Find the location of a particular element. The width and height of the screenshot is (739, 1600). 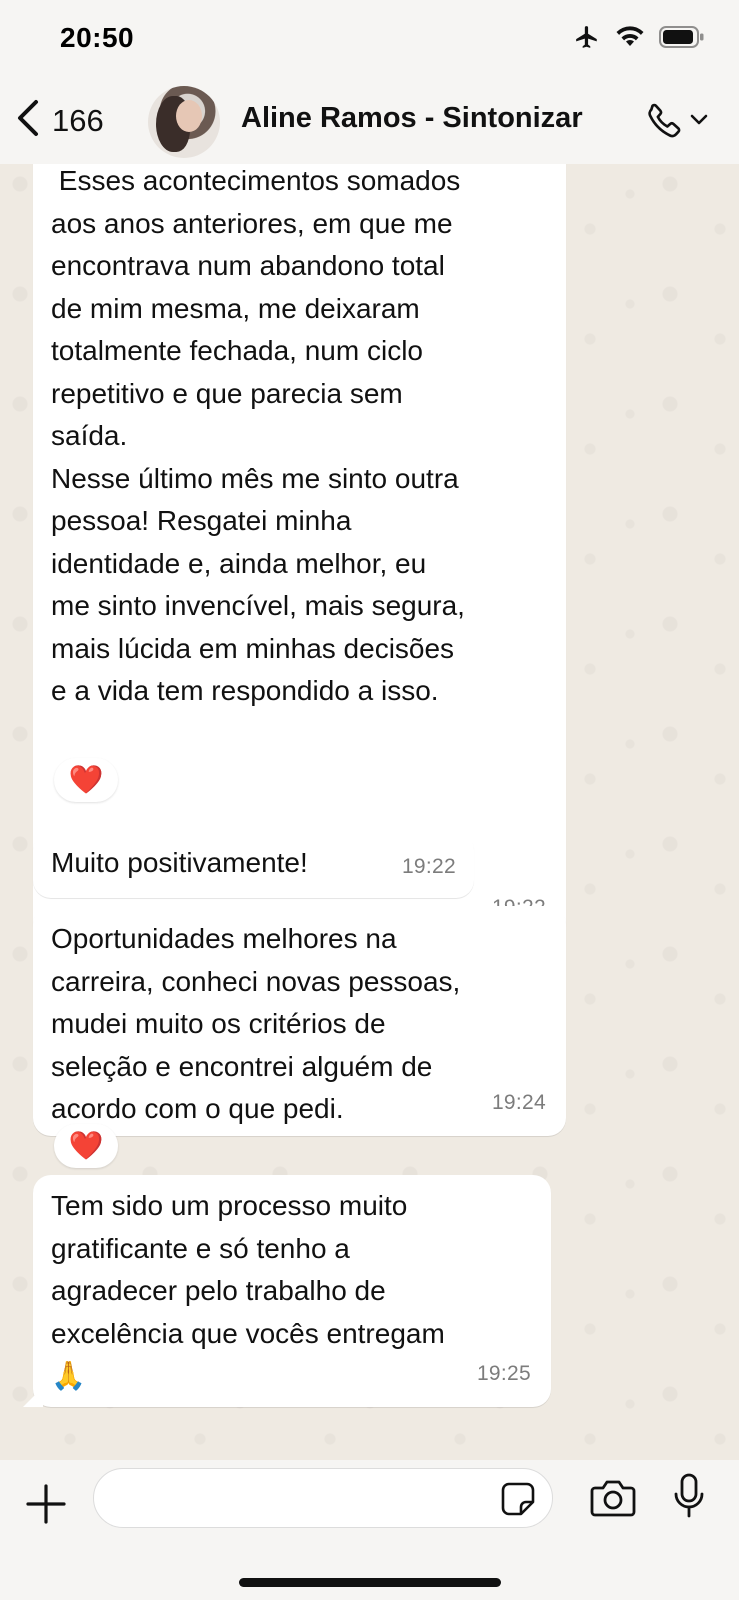

camera-icon is located at coordinates (613, 1501).